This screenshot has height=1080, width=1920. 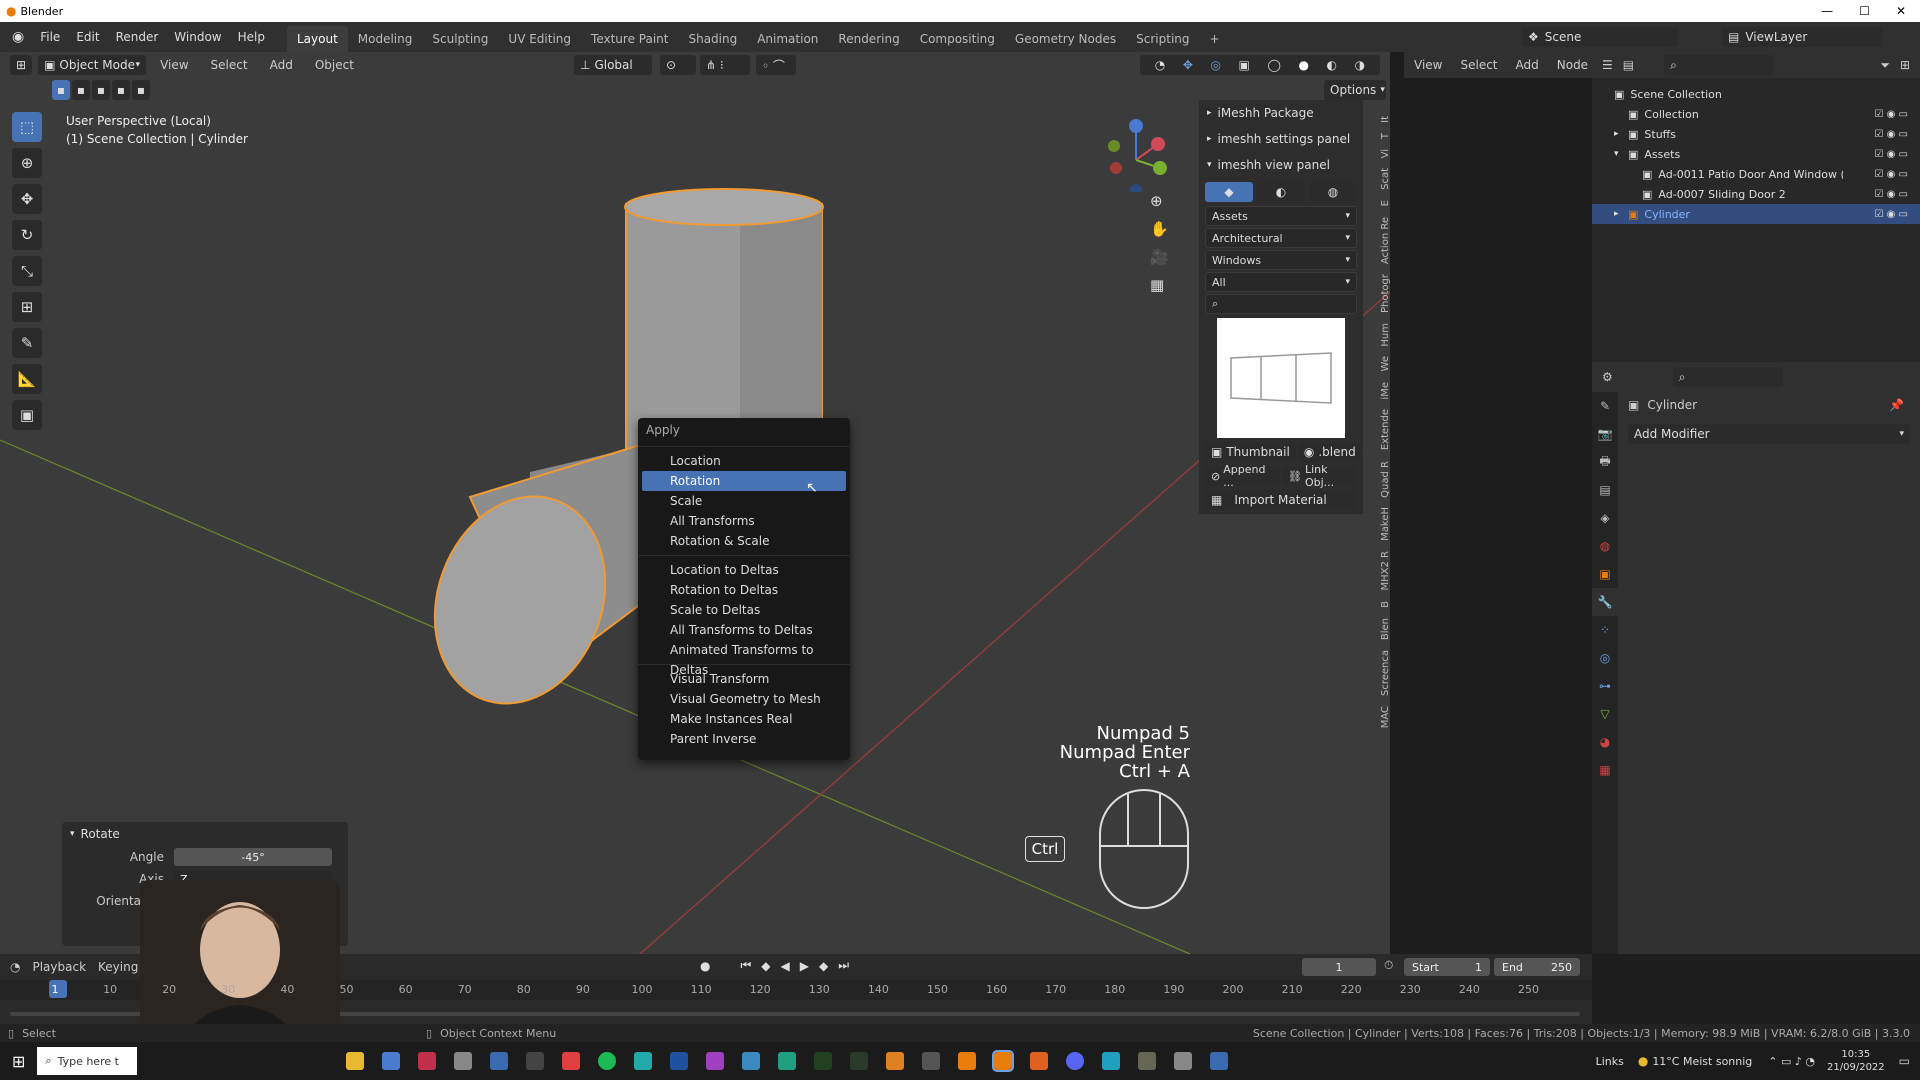 I want to click on hand-pan-icon: ✋, so click(x=1159, y=229).